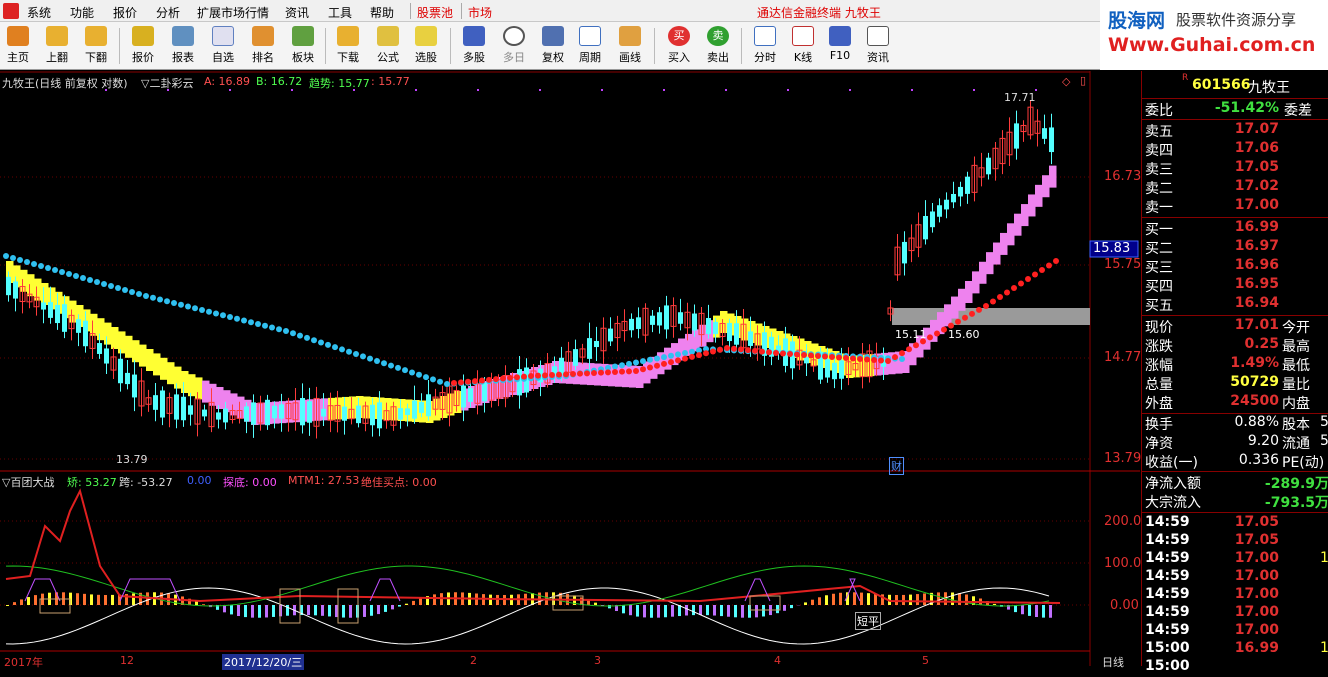 The height and width of the screenshot is (677, 1328). Describe the element at coordinates (553, 36) in the screenshot. I see `adjust-icon` at that location.